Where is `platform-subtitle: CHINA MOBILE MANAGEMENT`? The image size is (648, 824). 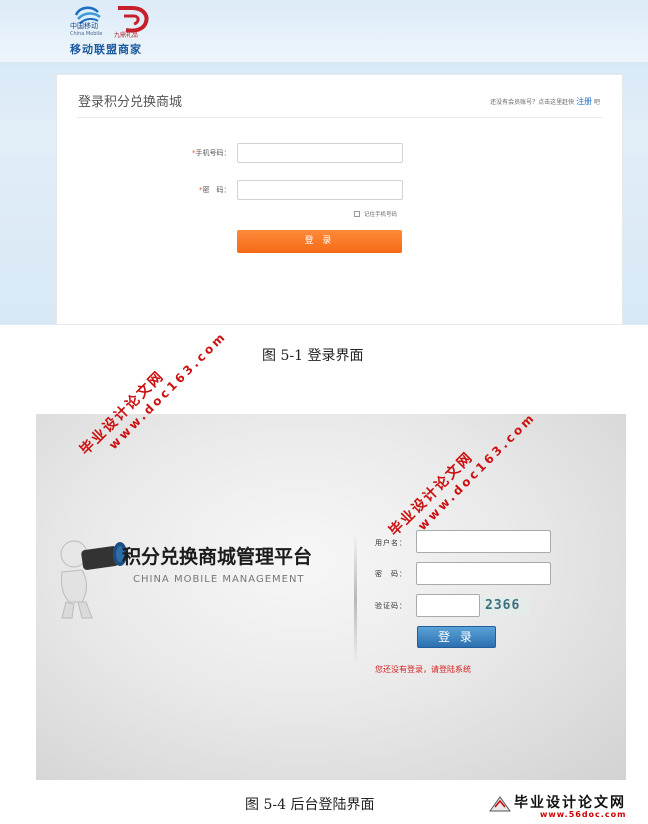 platform-subtitle: CHINA MOBILE MANAGEMENT is located at coordinates (219, 579).